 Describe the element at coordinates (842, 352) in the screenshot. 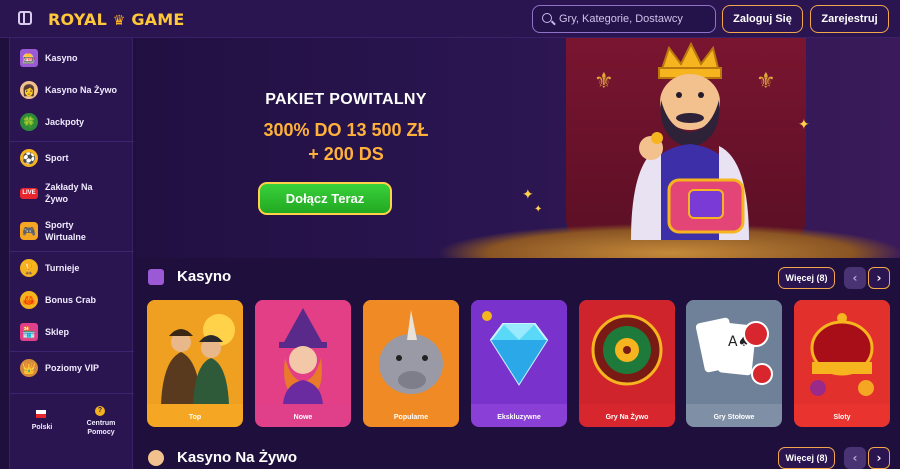

I see `crown-slots-image` at that location.